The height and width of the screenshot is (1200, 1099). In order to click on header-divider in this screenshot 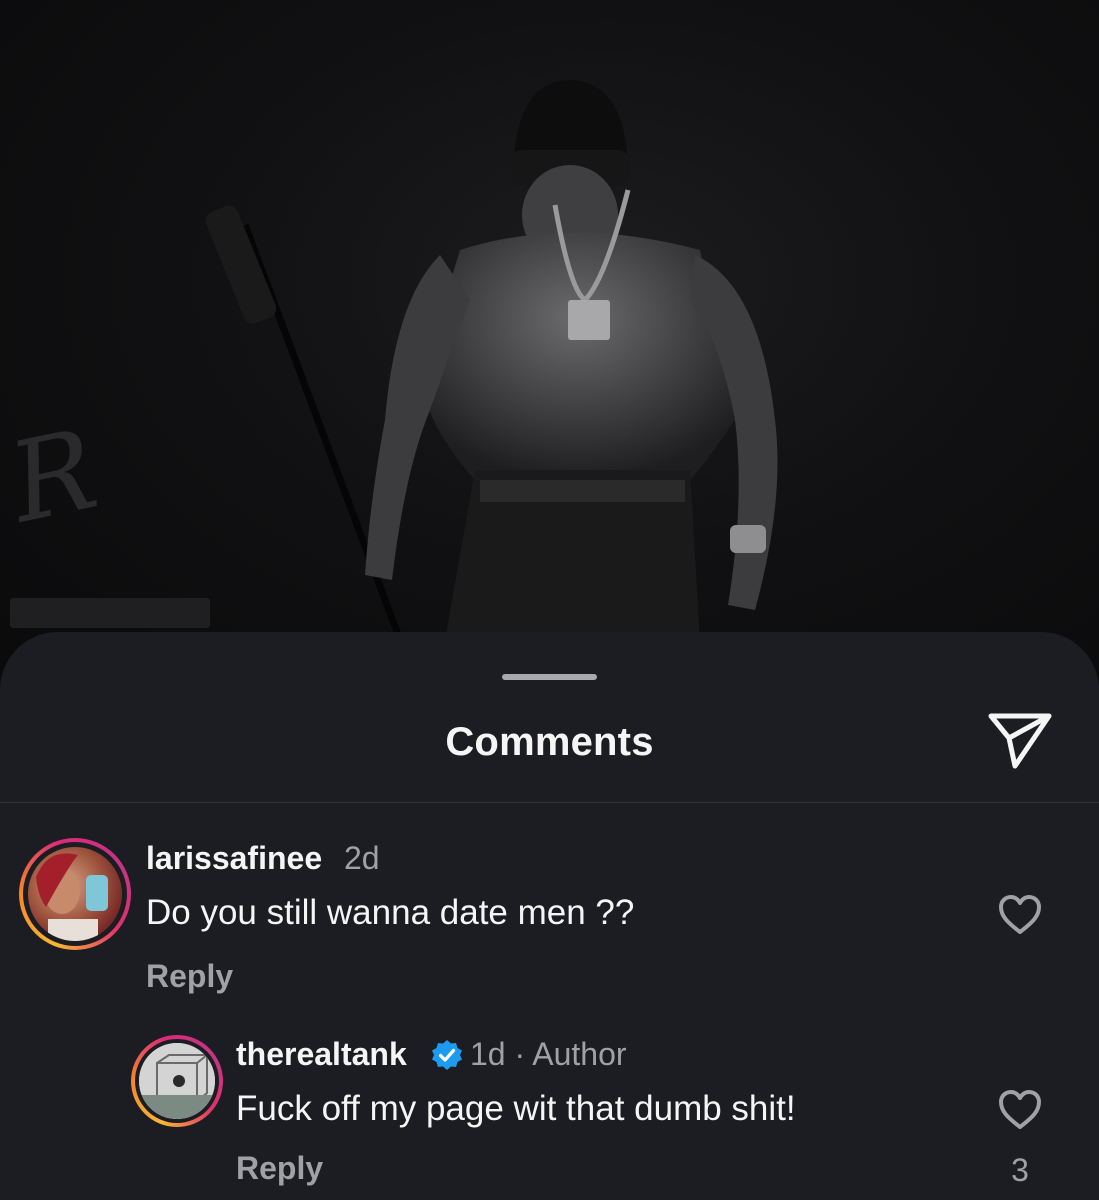, I will do `click(549, 802)`.